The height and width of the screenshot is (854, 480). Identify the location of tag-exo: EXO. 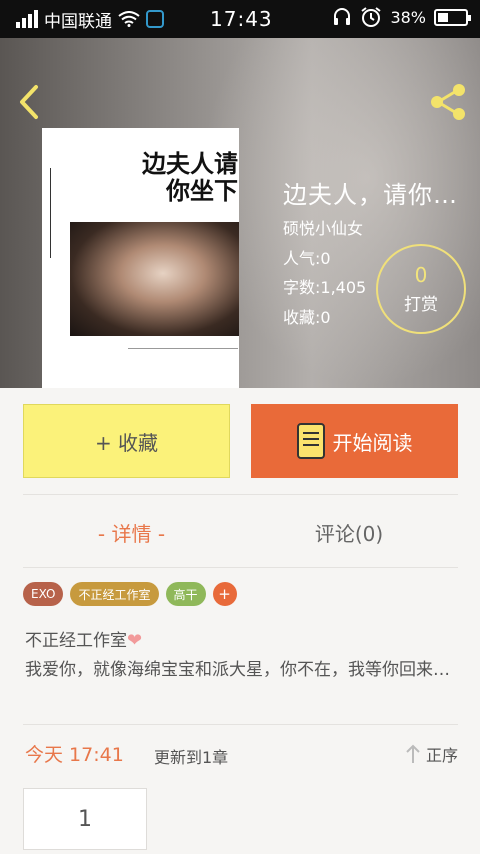
(43, 594).